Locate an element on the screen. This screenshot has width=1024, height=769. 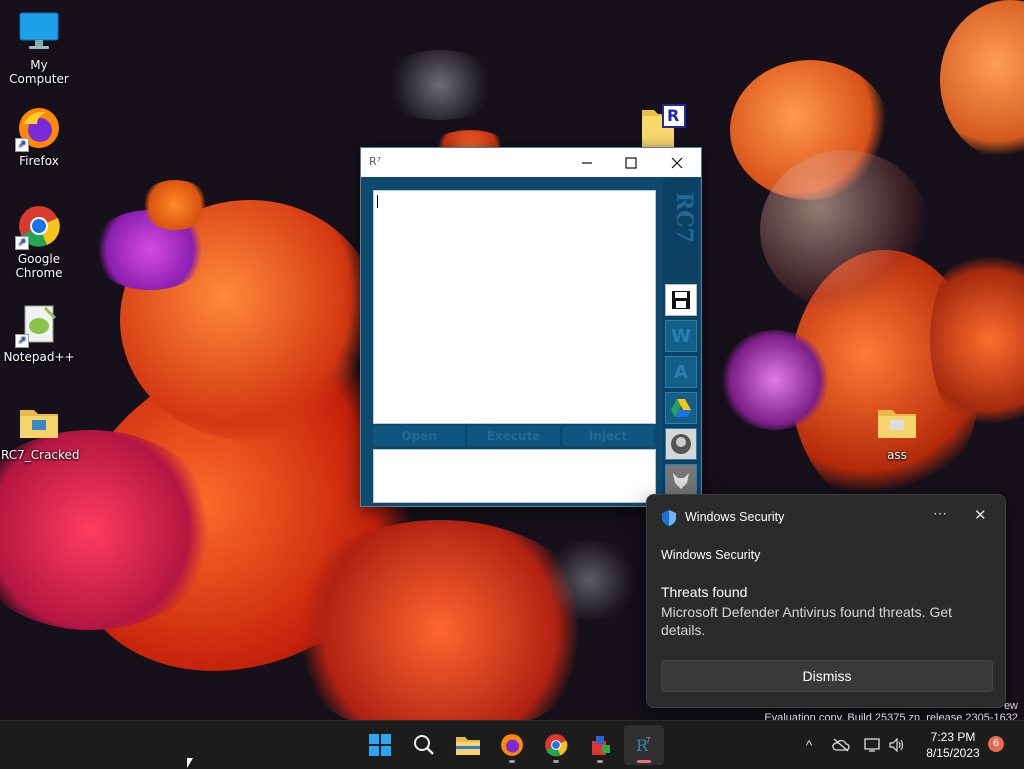
search-button is located at coordinates (424, 745).